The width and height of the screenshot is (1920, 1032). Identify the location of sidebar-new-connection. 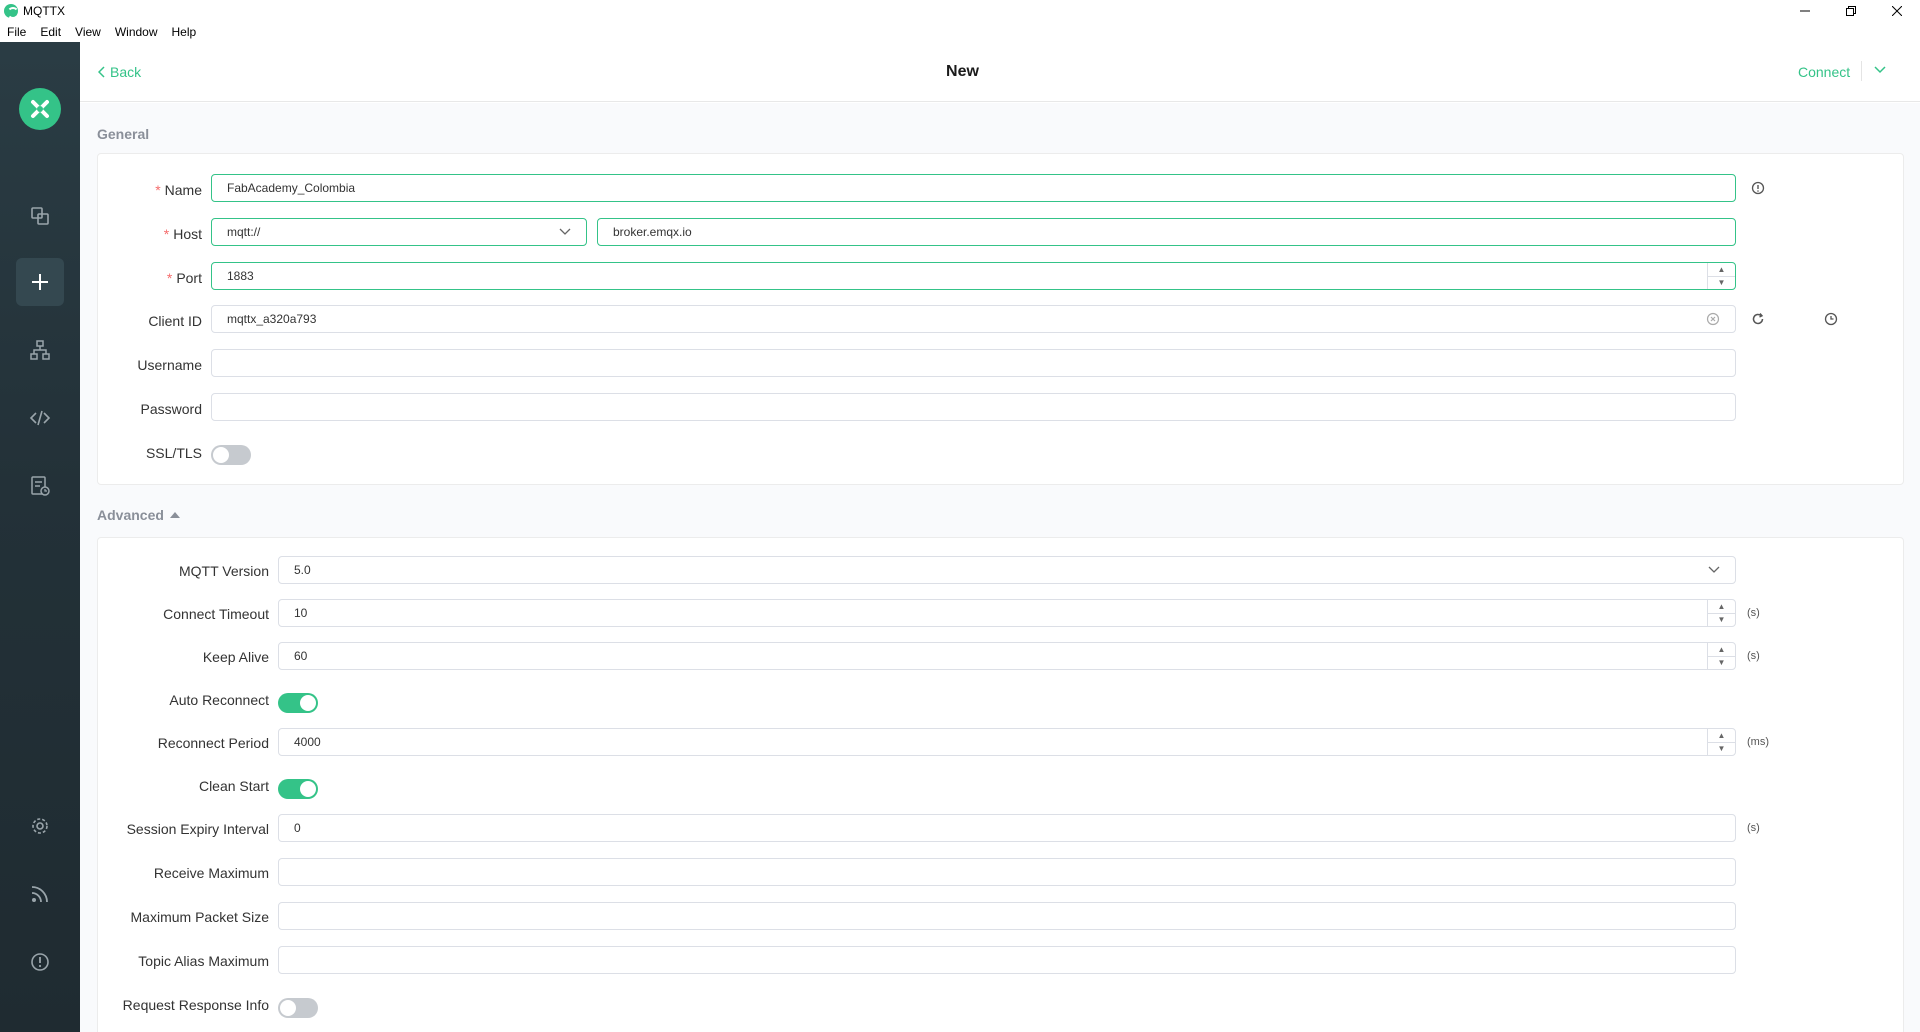
(40, 282).